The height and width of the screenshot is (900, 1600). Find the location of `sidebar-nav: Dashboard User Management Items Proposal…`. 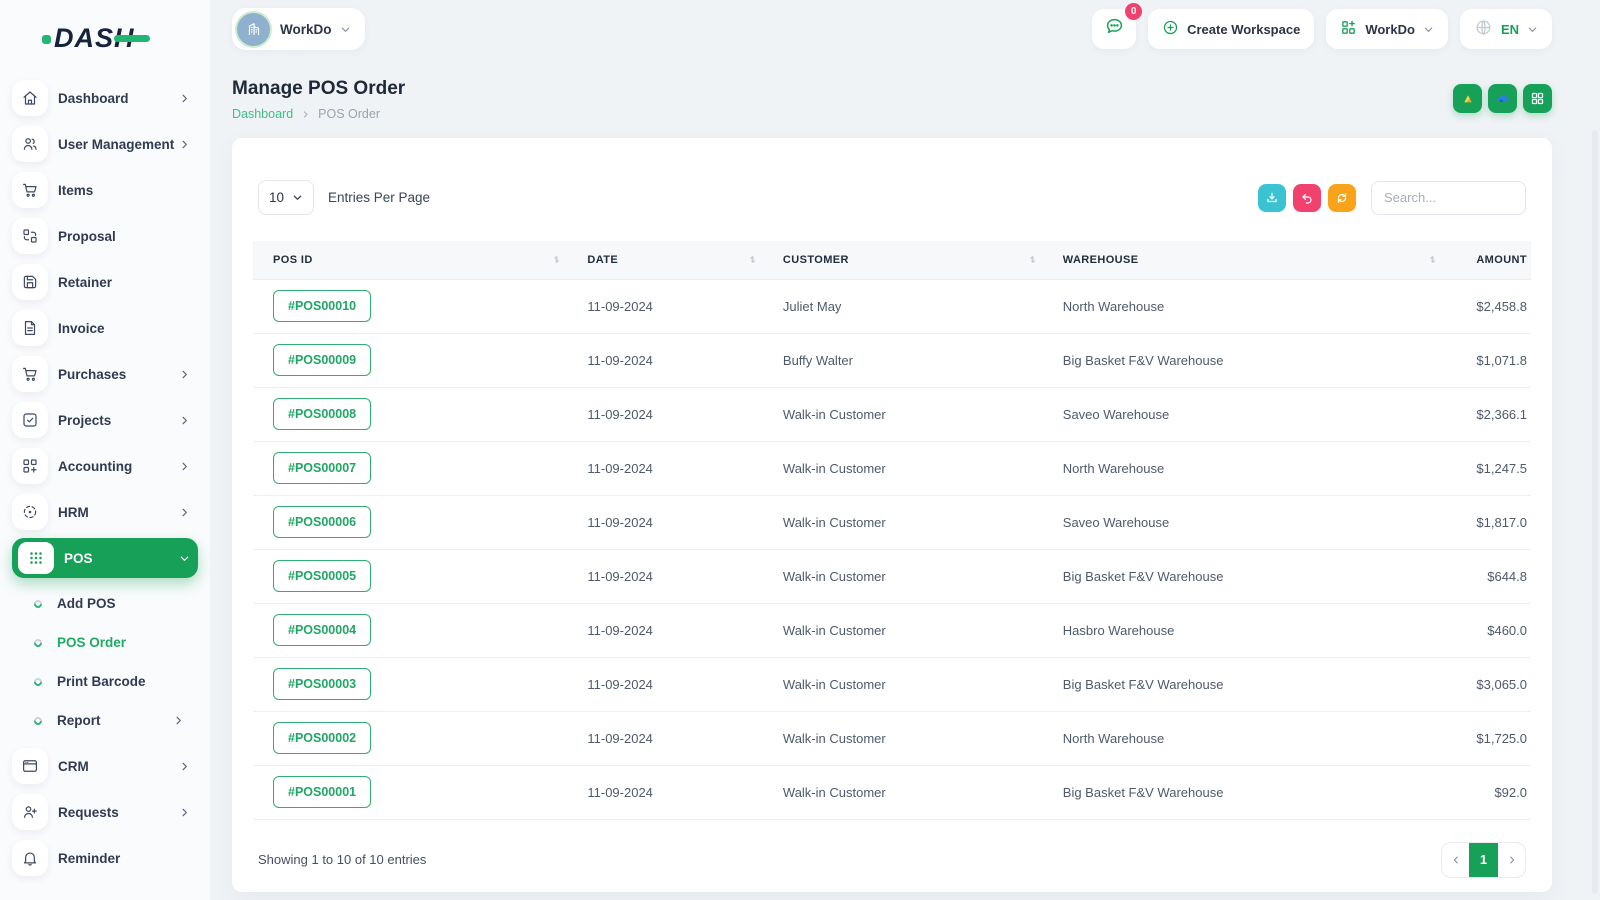

sidebar-nav: Dashboard User Management Items Proposal… is located at coordinates (105, 478).